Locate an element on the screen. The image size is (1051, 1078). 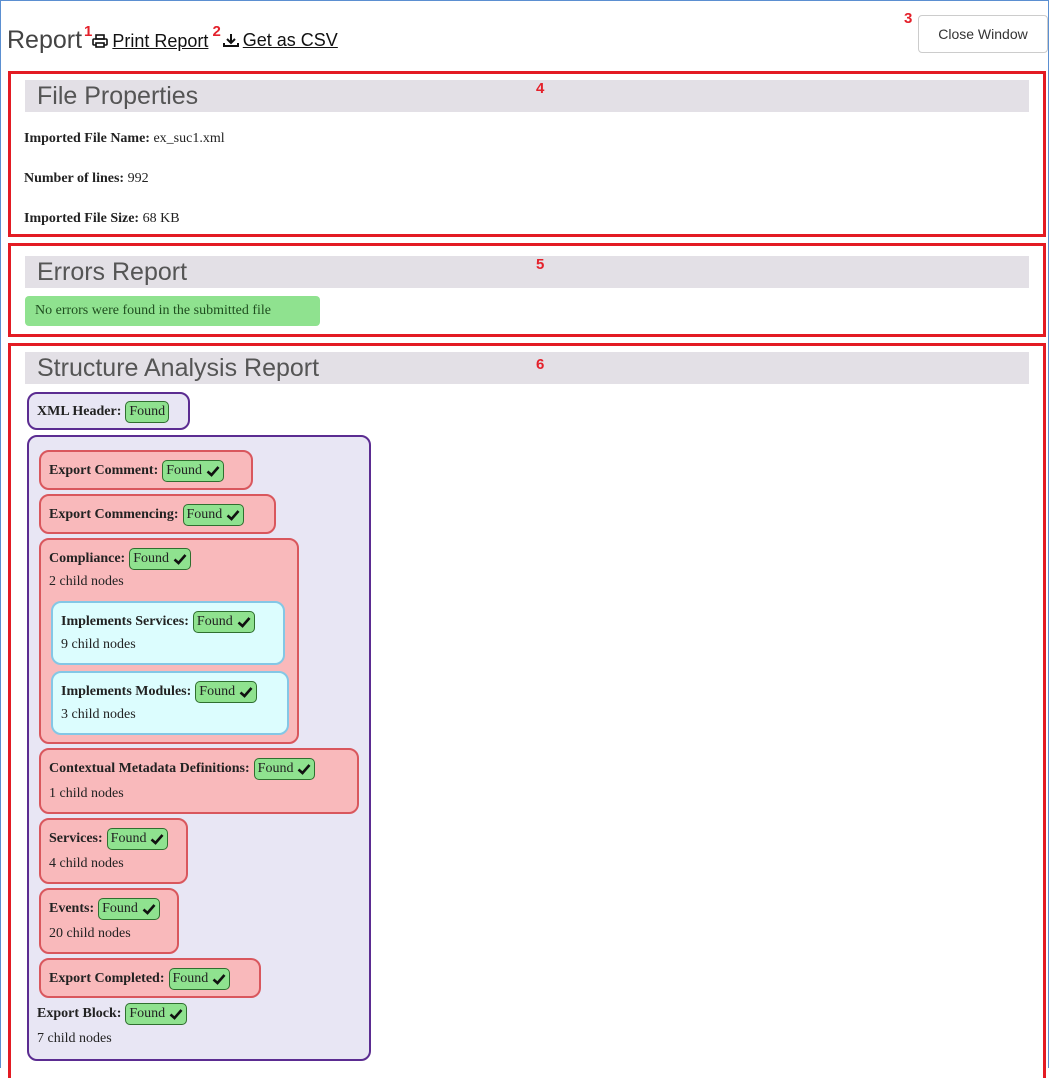
download-icon is located at coordinates (230, 40).